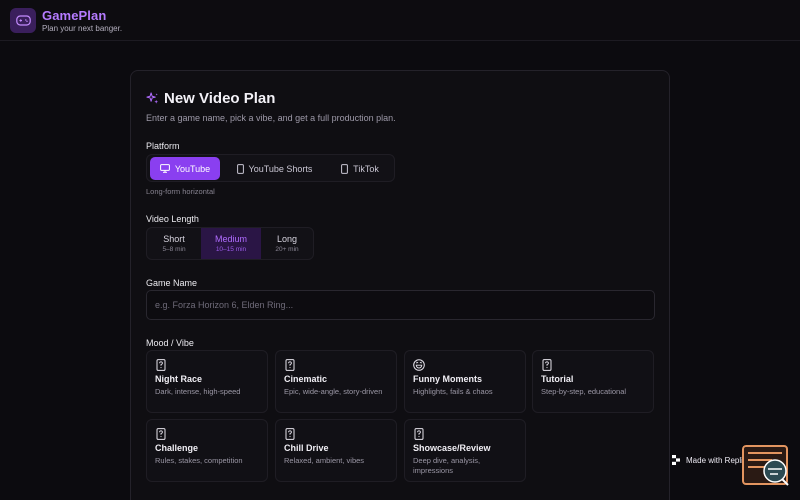  What do you see at coordinates (198, 391) in the screenshot?
I see `mood-description: Dark, intense, high-speed` at bounding box center [198, 391].